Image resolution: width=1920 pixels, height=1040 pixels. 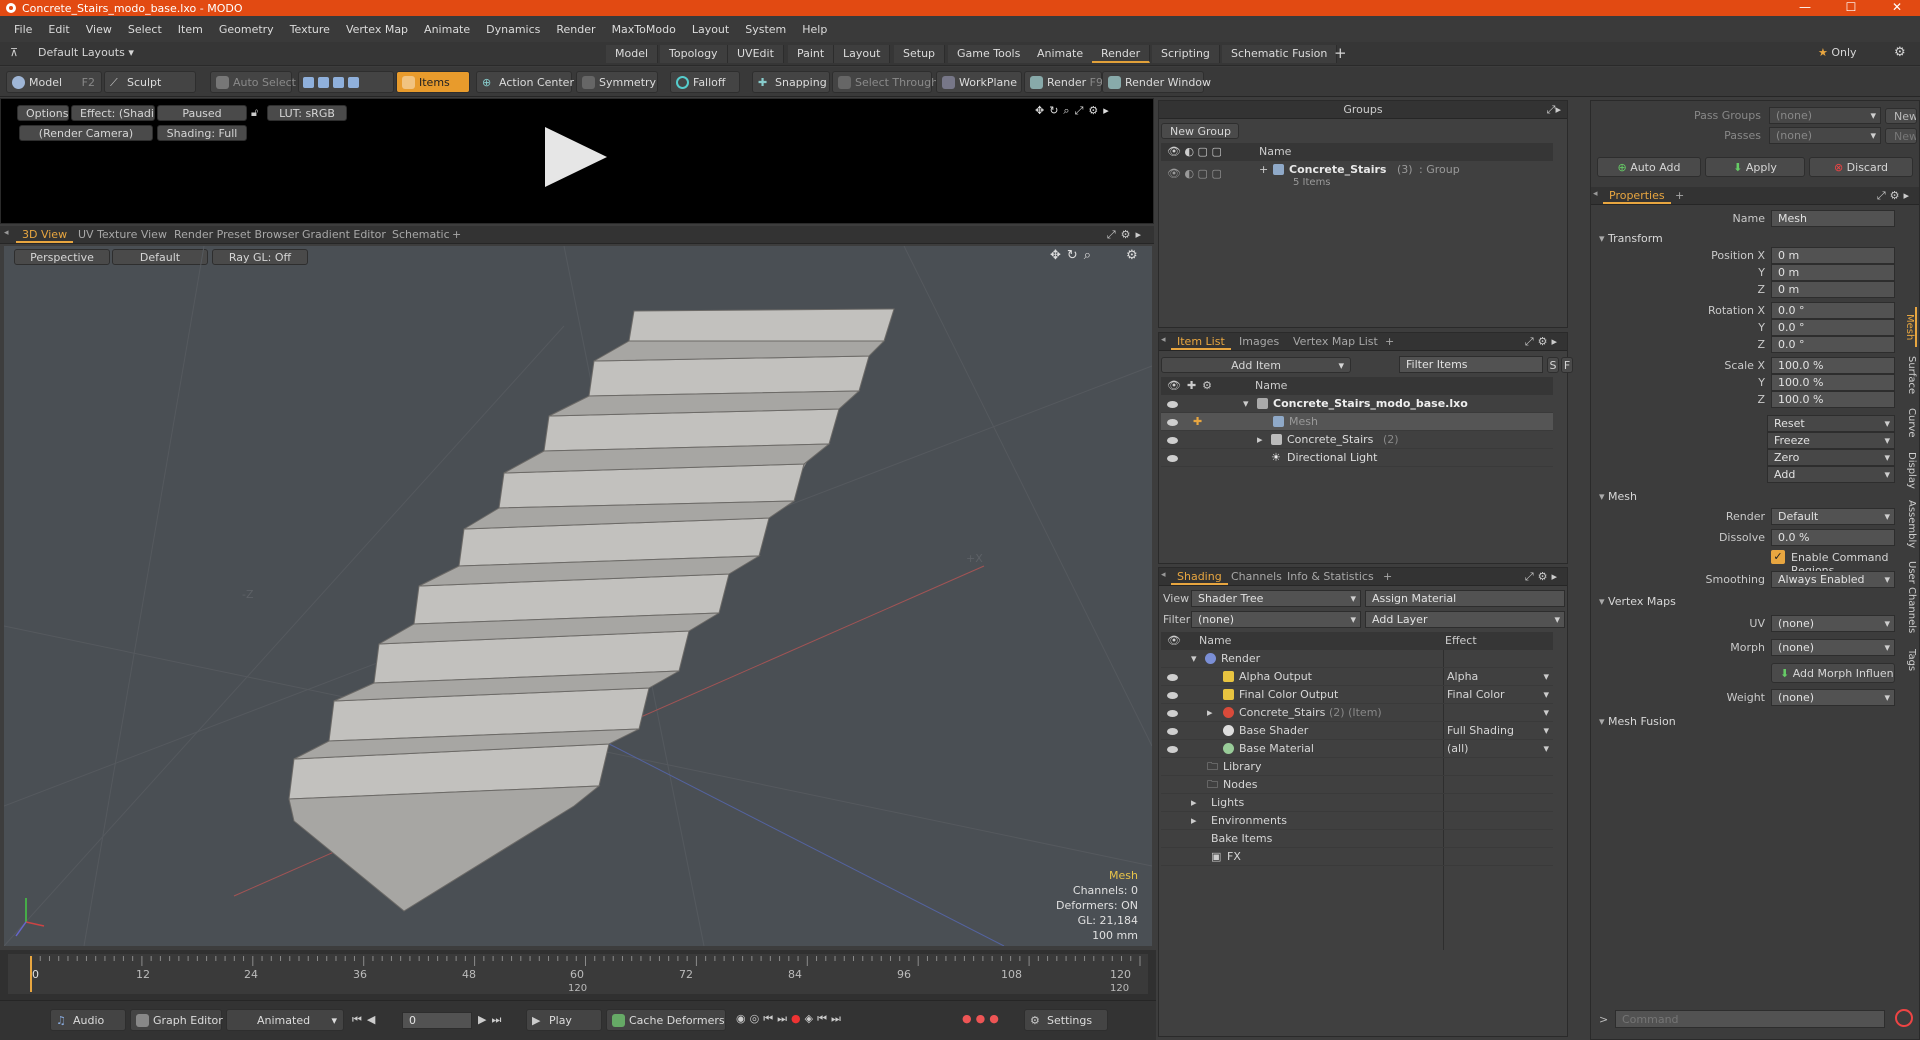 What do you see at coordinates (1637, 721) in the screenshot?
I see `mesh-fusion-section: Mesh Fusion` at bounding box center [1637, 721].